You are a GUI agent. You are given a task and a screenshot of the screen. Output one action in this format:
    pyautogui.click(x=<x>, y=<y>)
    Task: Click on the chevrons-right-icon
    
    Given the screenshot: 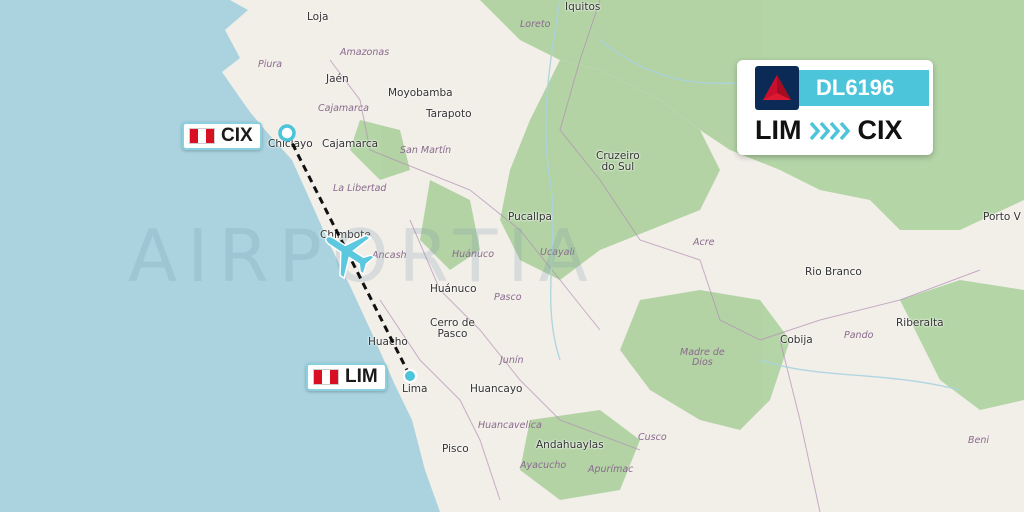 What is the action you would take?
    pyautogui.click(x=829, y=130)
    